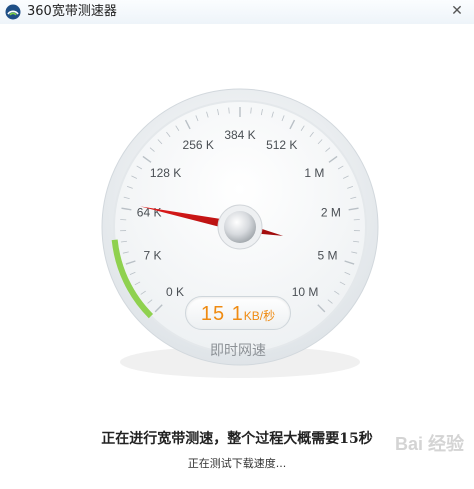  Describe the element at coordinates (305, 292) in the screenshot. I see `tick-label: 10 M` at that location.